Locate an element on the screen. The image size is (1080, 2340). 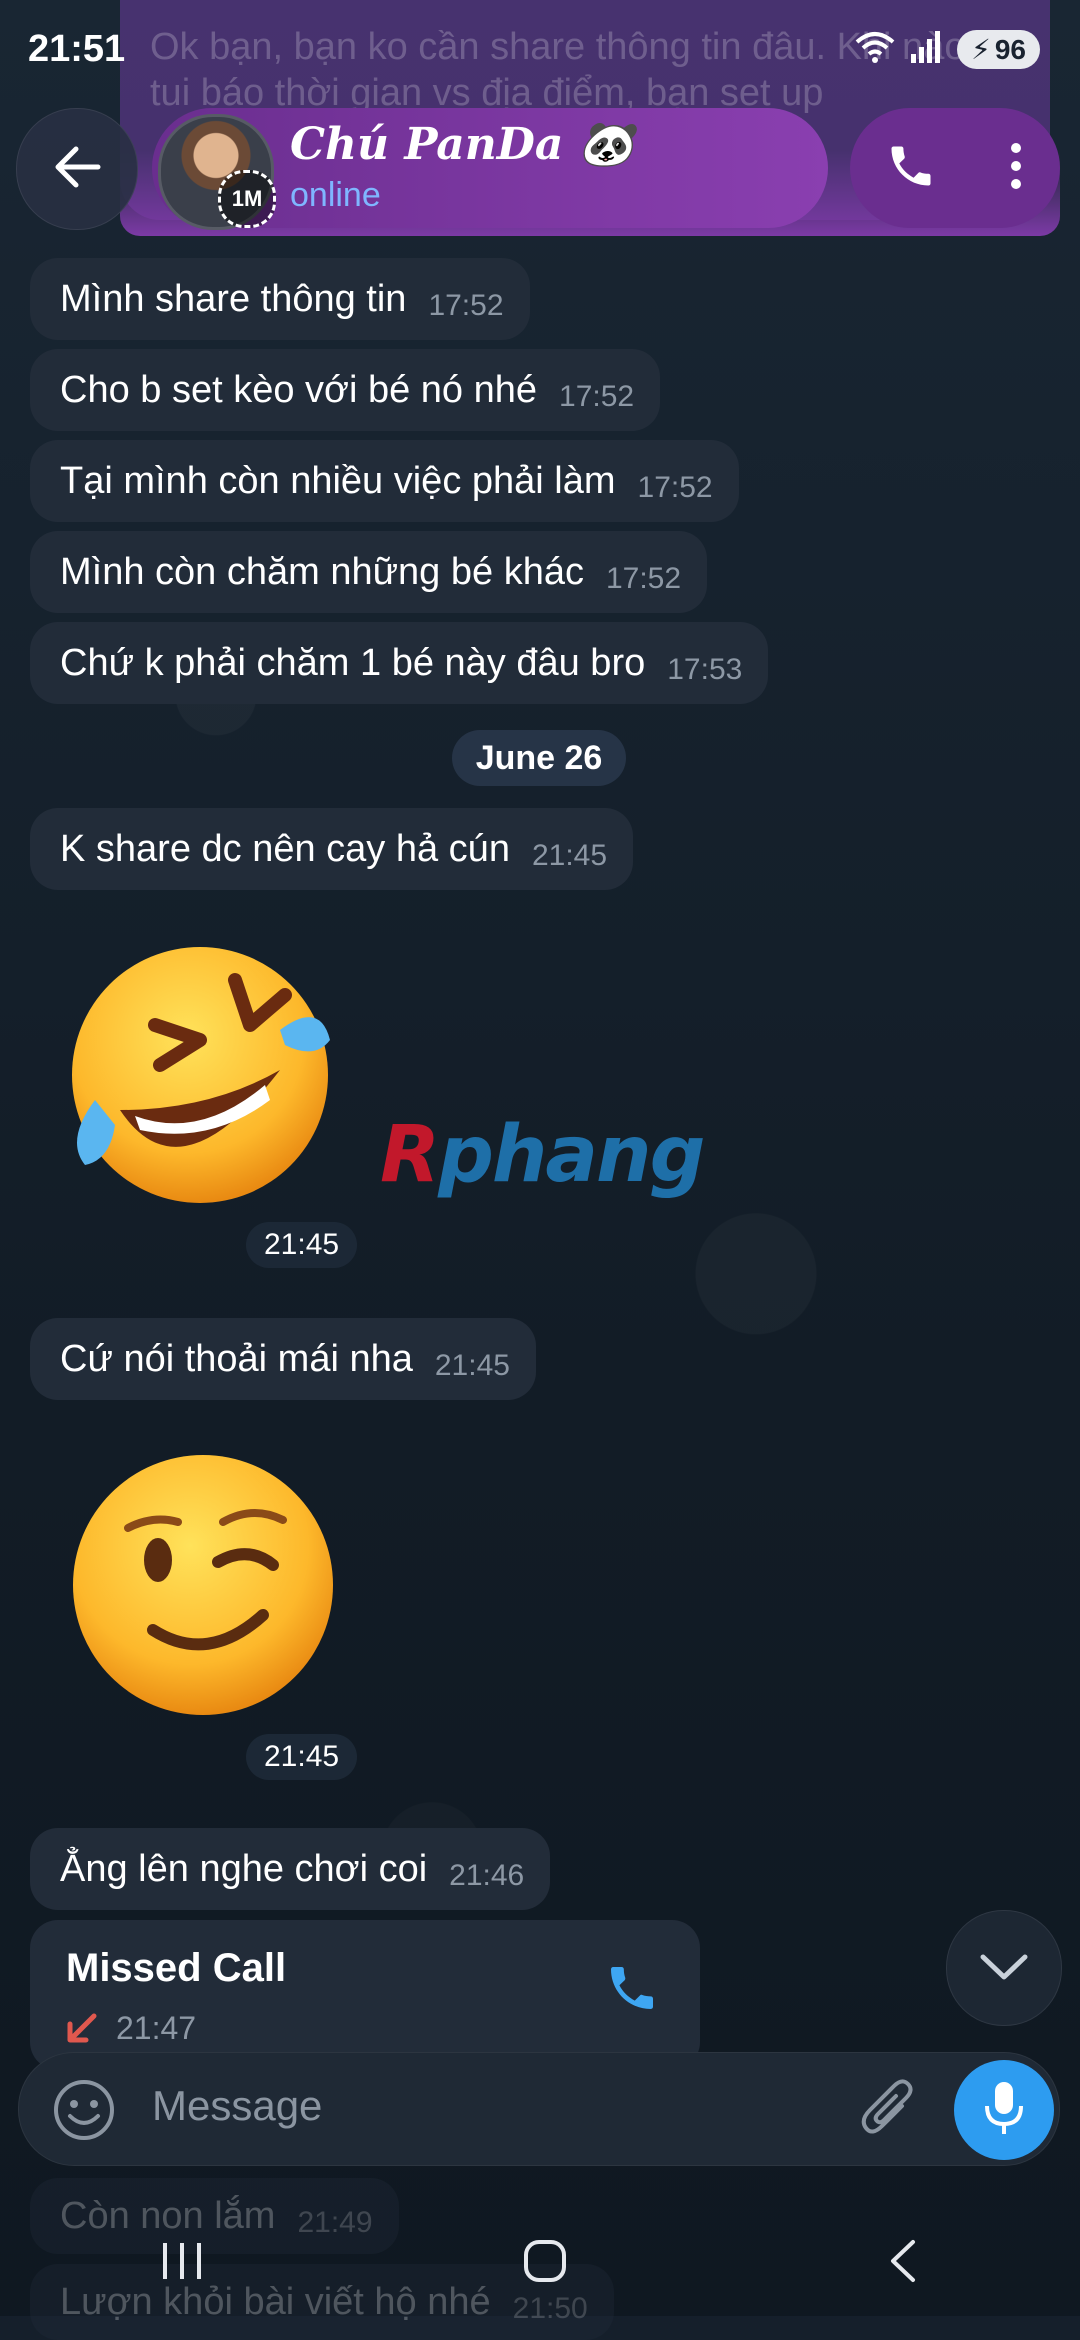
message-bubble: Mình còn chăm những bé khác 17:52 is located at coordinates (369, 572).